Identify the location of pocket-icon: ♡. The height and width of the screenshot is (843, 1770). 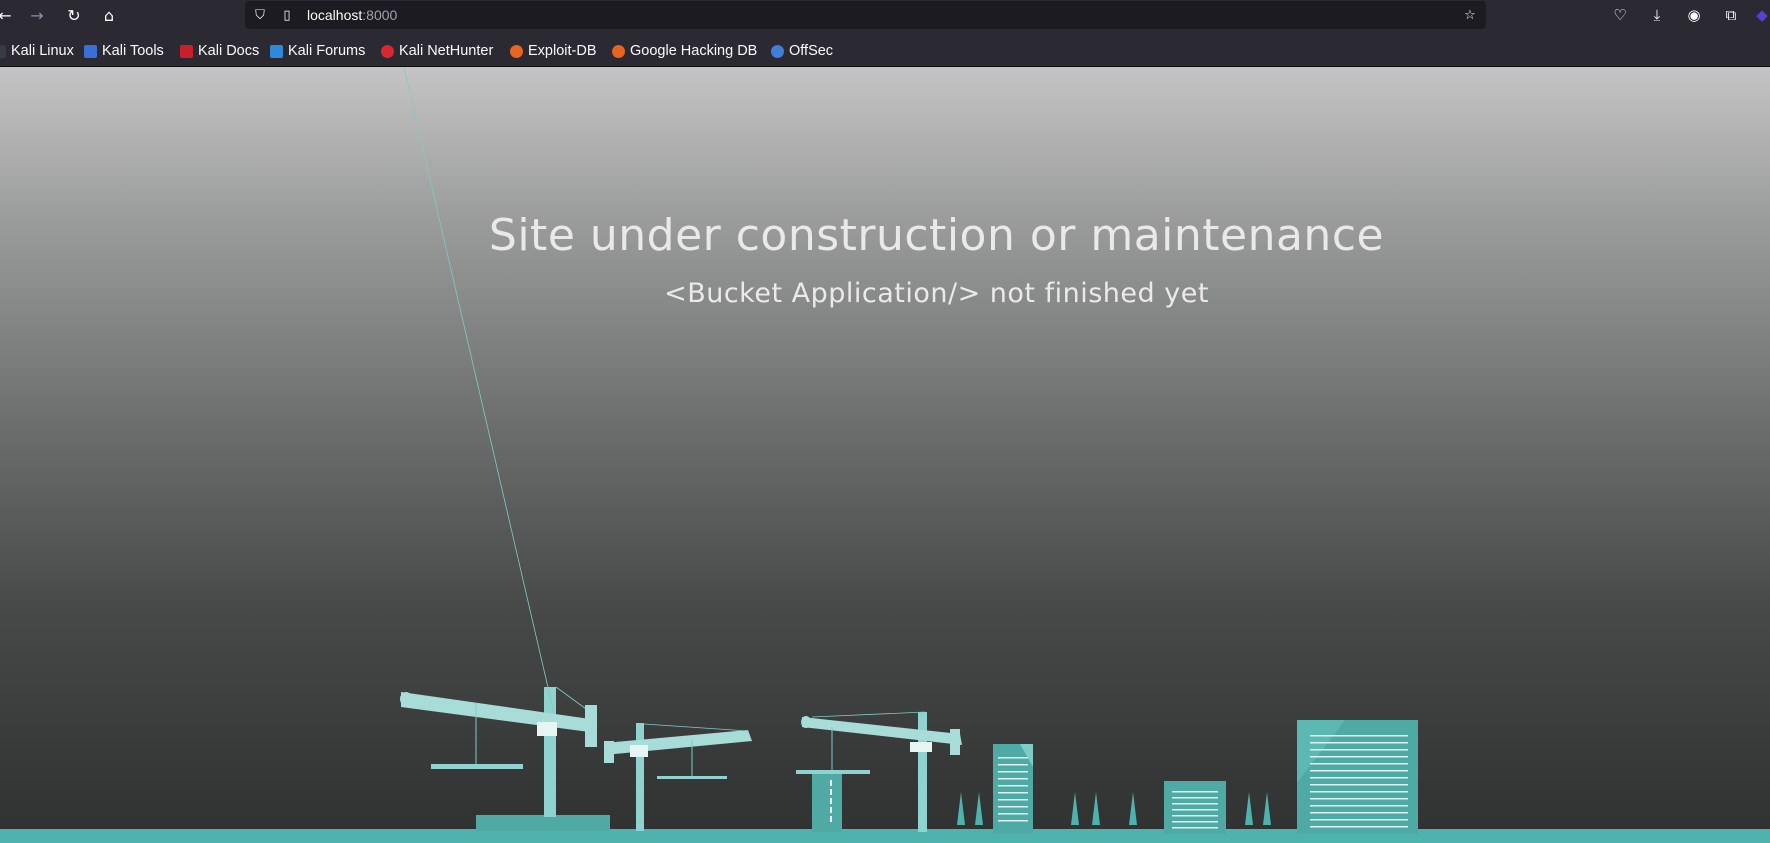
(1620, 15).